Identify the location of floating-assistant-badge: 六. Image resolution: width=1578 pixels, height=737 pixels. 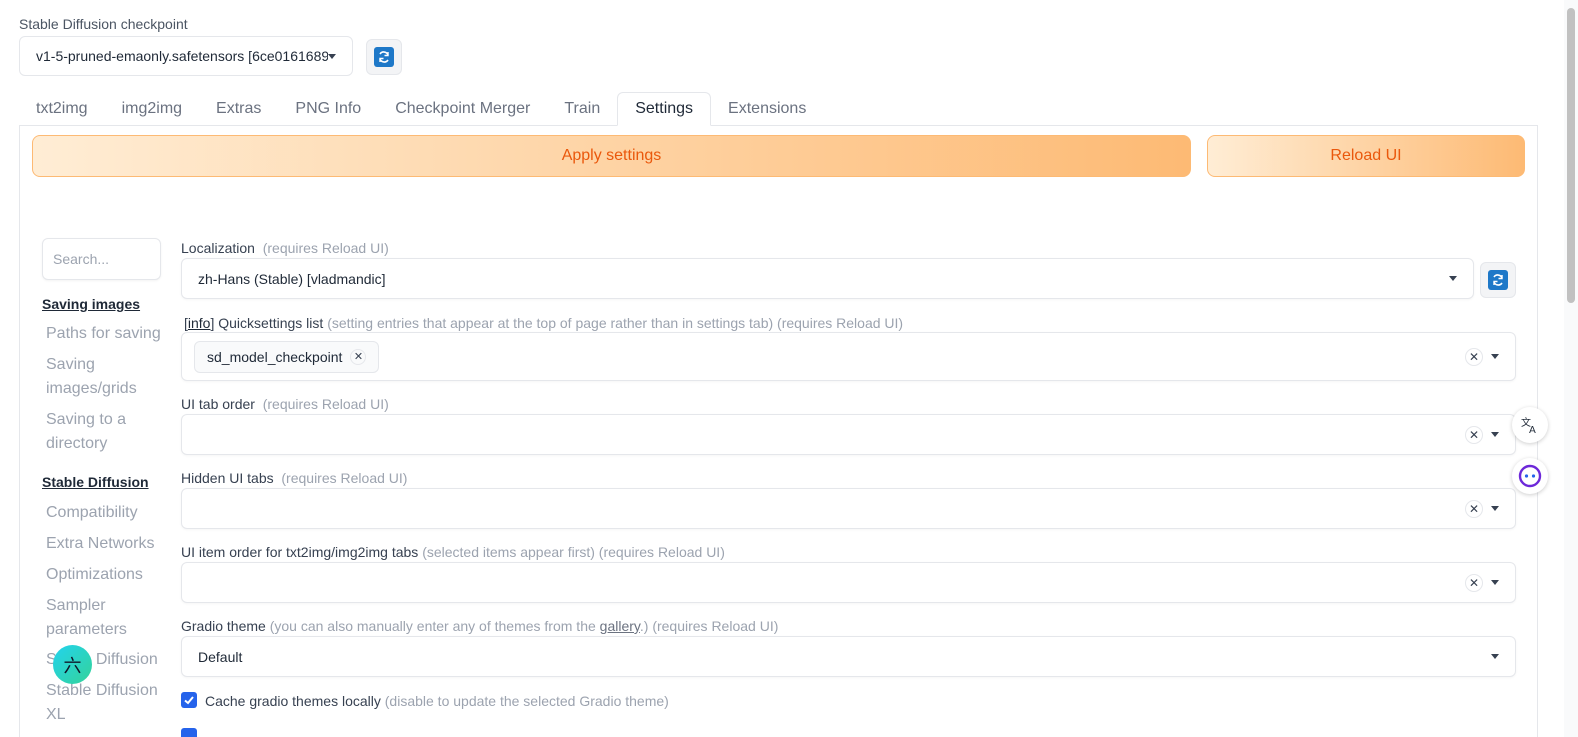
(72, 664).